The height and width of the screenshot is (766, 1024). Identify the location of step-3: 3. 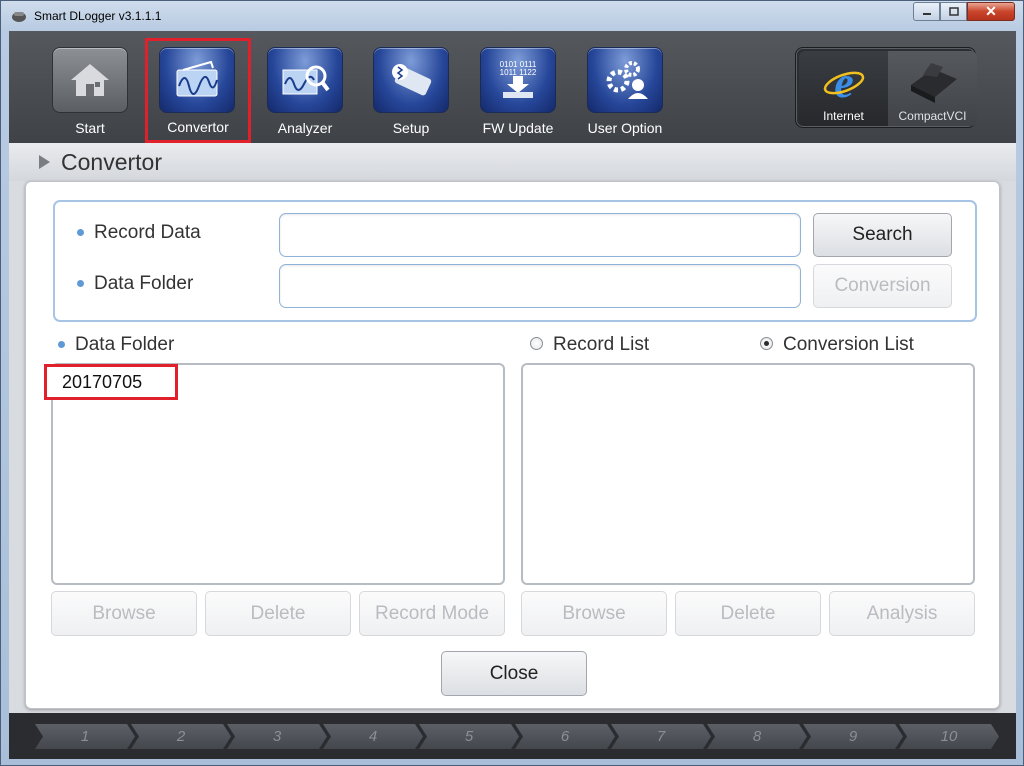
(277, 736).